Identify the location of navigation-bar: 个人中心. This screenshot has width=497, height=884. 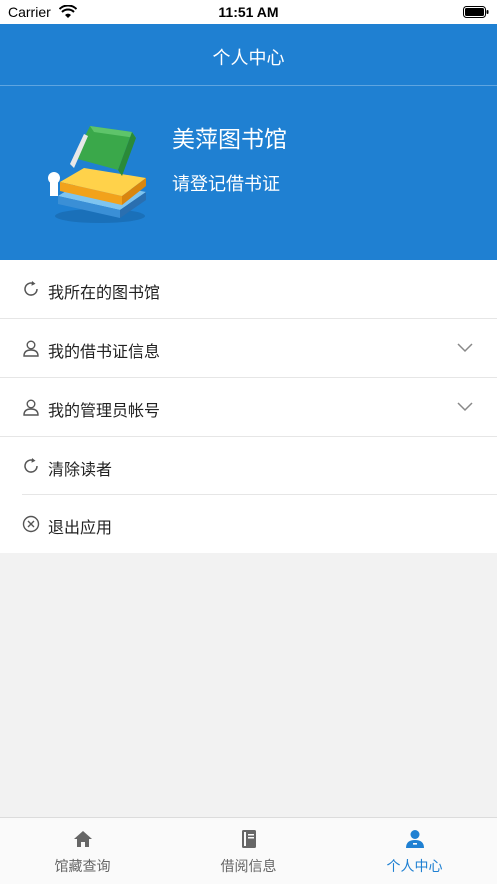
(248, 55).